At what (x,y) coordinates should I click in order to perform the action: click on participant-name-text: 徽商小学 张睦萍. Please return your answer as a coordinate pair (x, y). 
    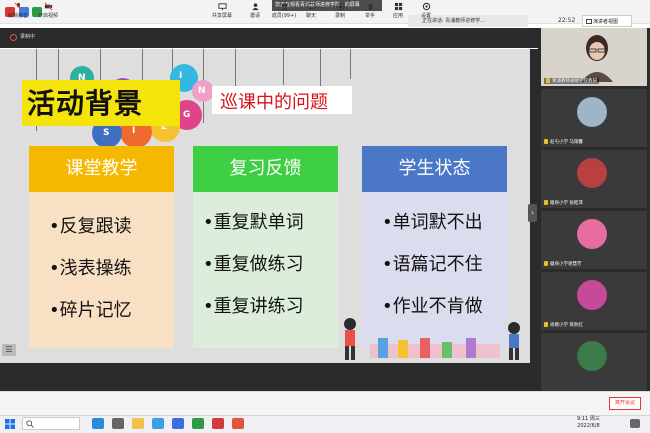
    Looking at the image, I should click on (566, 203).